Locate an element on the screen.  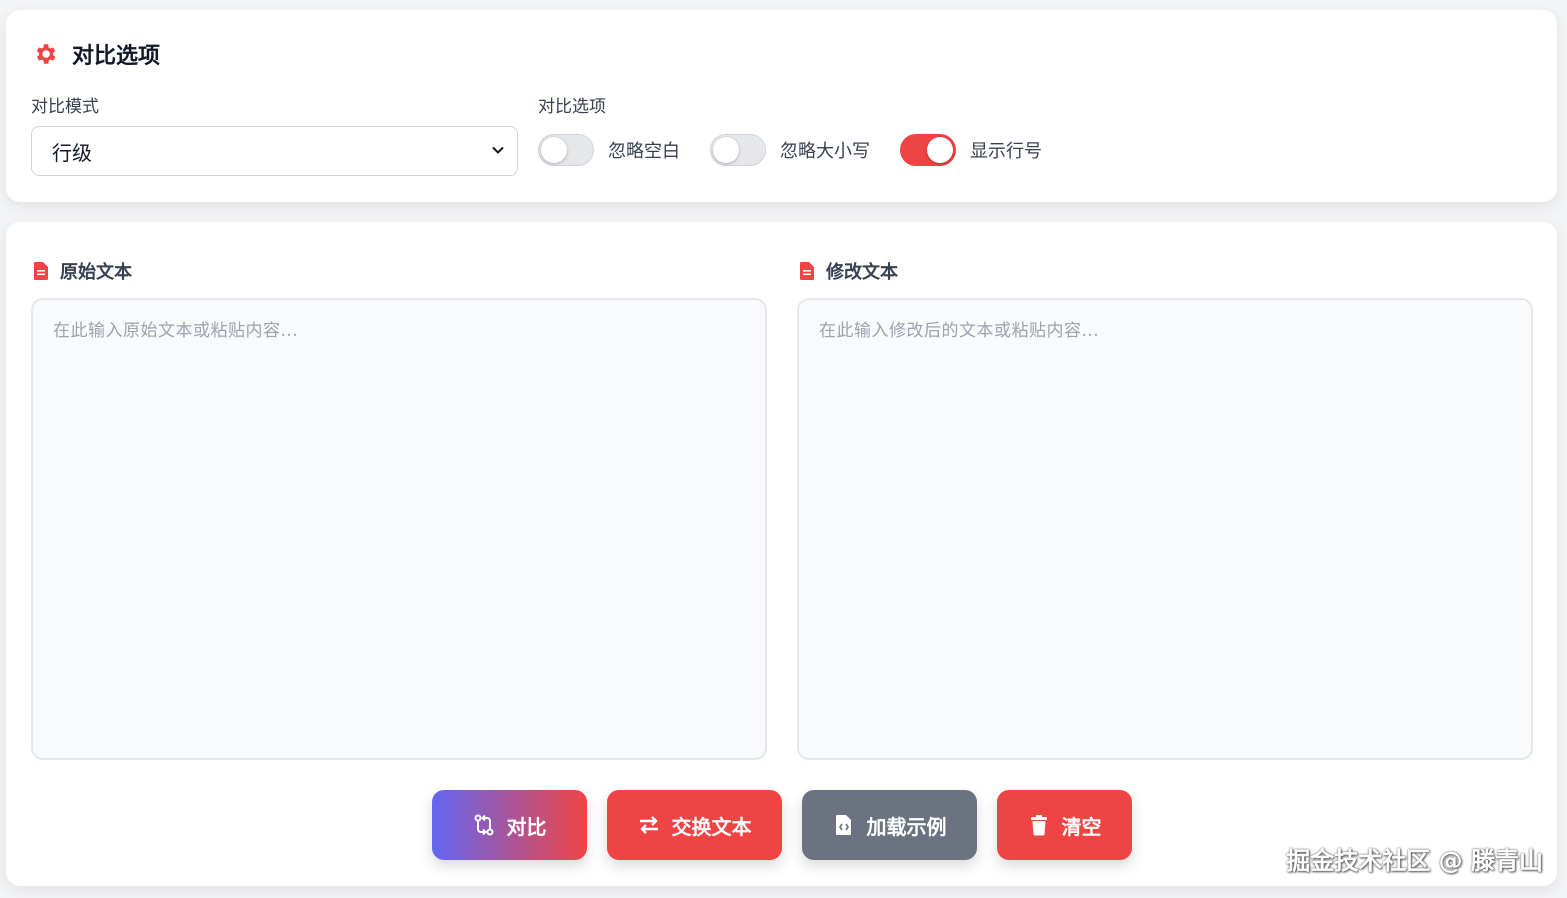
toggle-group: 忽略空白 忽略大小写 显示行号 is located at coordinates (805, 150).